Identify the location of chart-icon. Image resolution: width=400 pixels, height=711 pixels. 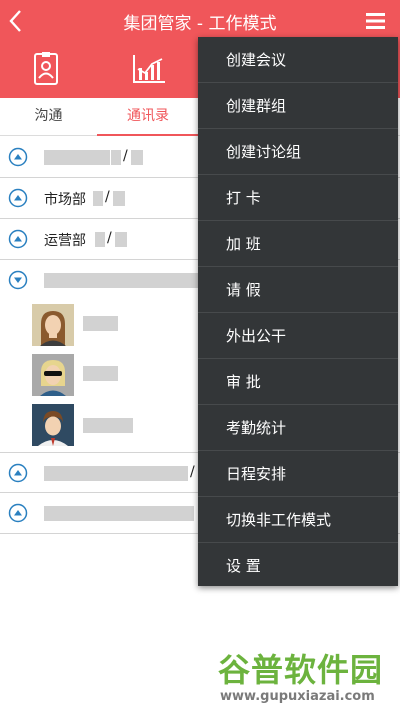
(149, 69).